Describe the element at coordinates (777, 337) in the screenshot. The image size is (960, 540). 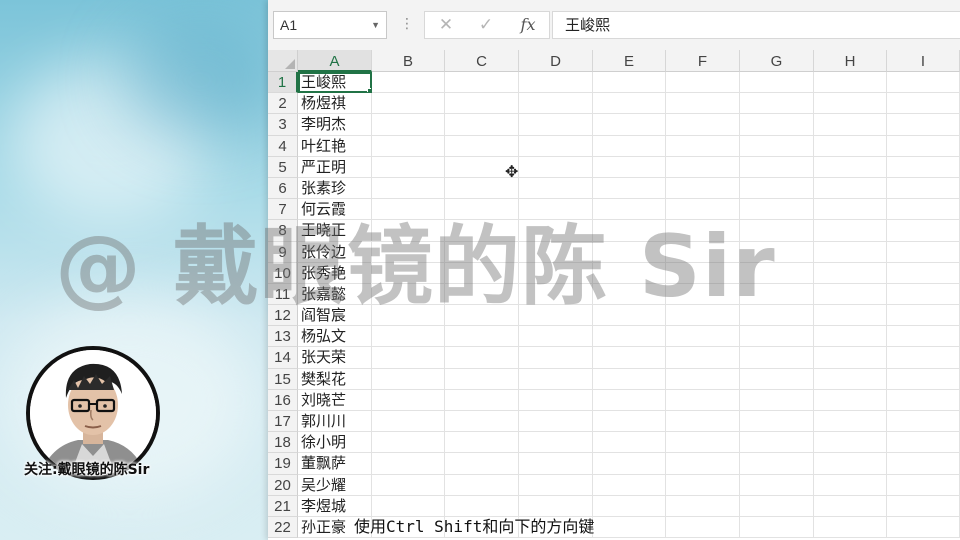
I see `cell-g13` at that location.